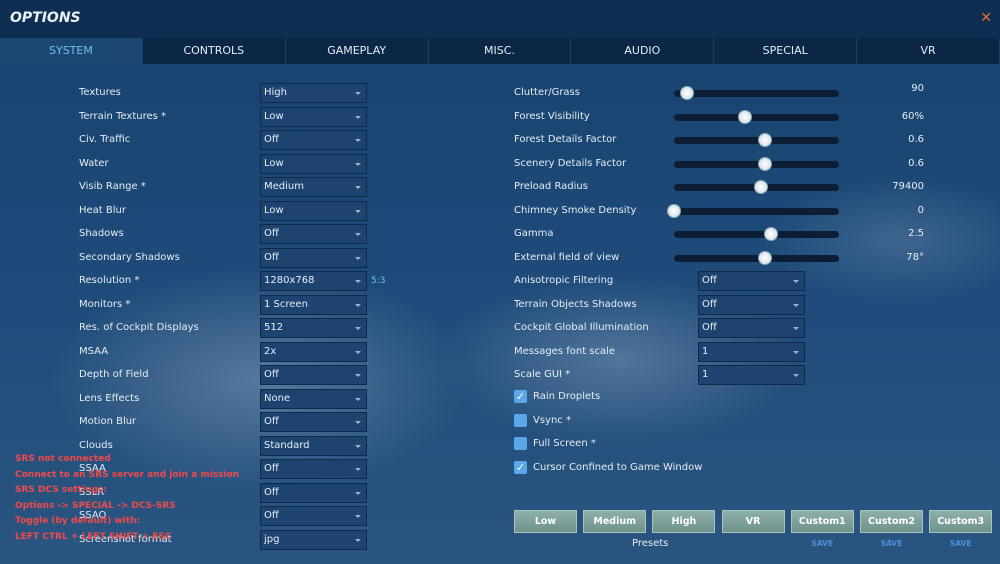 This screenshot has width=1000, height=564. I want to click on slider-label: Forest Visibility, so click(552, 116).